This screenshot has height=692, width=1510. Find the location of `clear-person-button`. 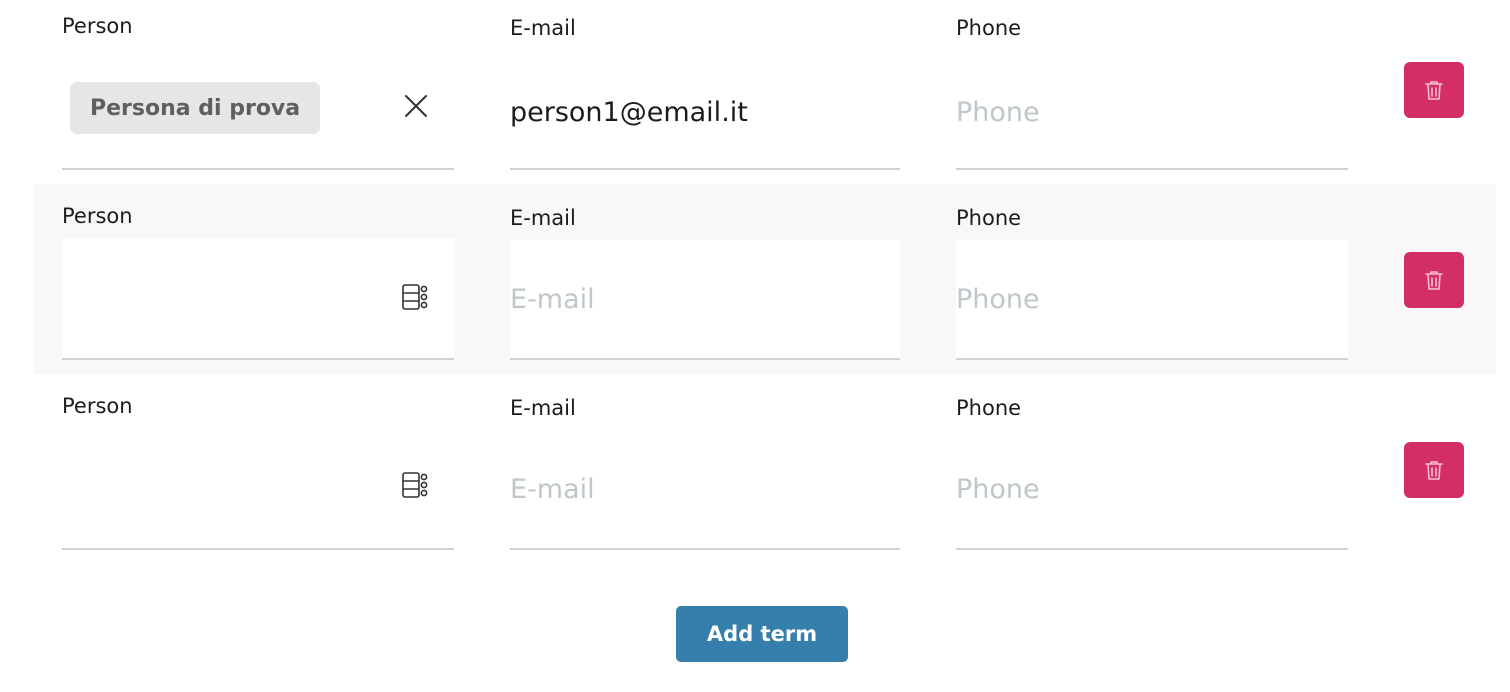

clear-person-button is located at coordinates (416, 106).